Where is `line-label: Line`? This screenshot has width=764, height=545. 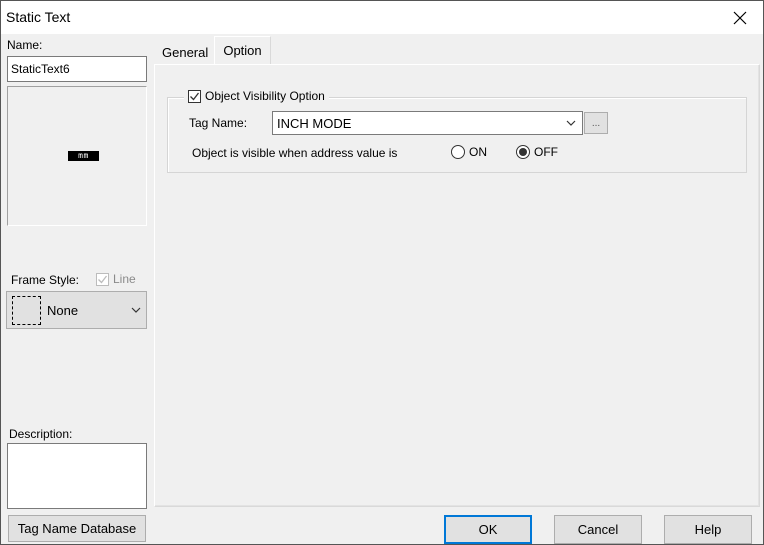
line-label: Line is located at coordinates (124, 279).